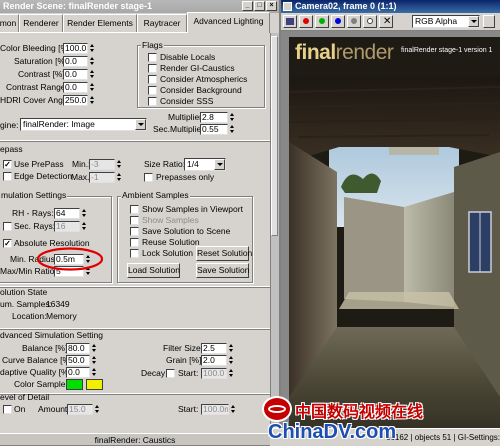 This screenshot has width=500, height=446. What do you see at coordinates (75, 48) in the screenshot?
I see `color-bleeding-input: 100.0` at bounding box center [75, 48].